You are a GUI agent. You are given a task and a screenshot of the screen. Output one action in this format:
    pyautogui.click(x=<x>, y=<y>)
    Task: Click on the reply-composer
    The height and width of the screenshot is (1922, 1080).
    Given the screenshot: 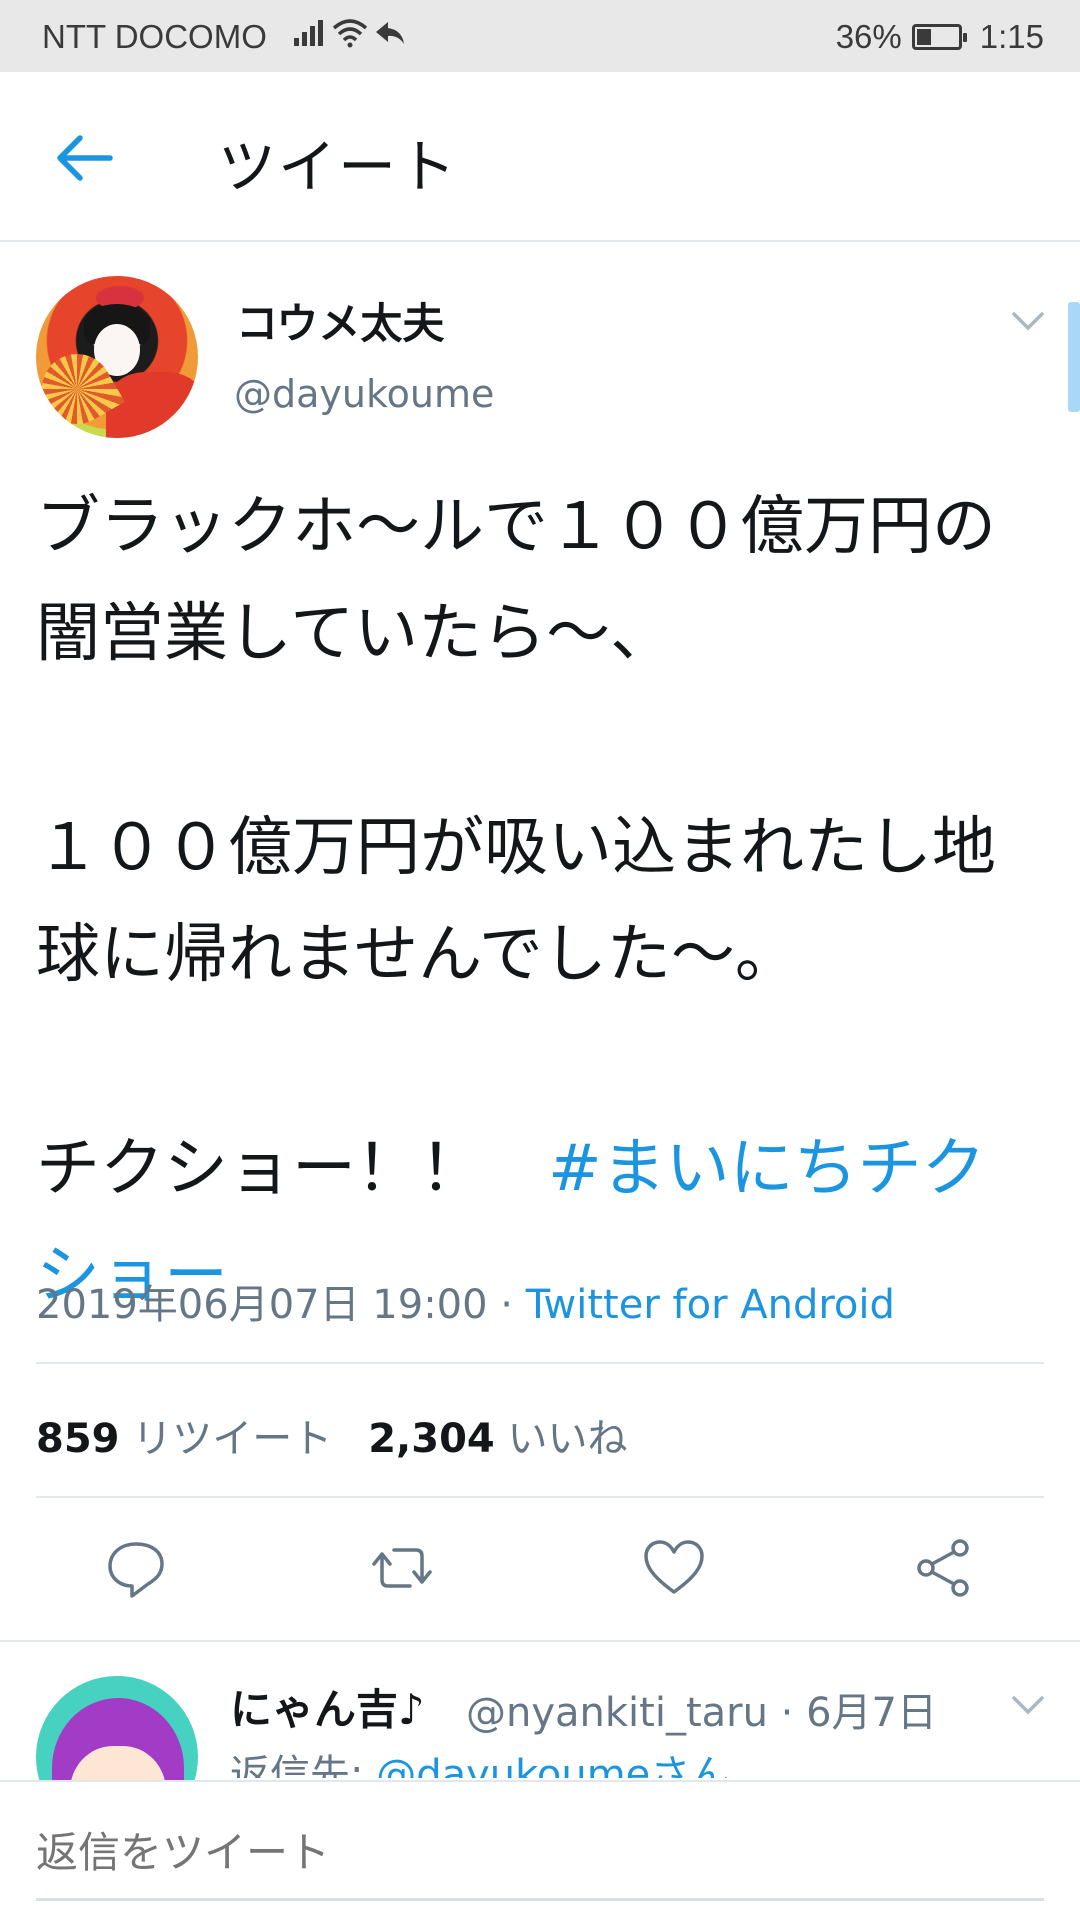 What is the action you would take?
    pyautogui.click(x=540, y=1851)
    